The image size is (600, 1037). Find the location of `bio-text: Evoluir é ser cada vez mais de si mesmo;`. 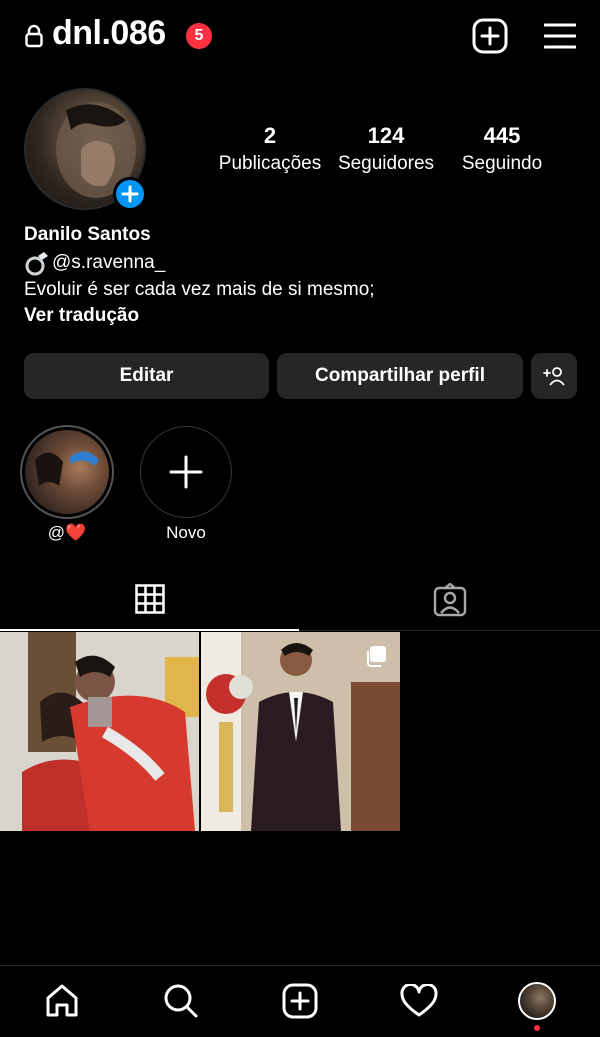

bio-text: Evoluir é ser cada vez mais de si mesmo; is located at coordinates (199, 289).